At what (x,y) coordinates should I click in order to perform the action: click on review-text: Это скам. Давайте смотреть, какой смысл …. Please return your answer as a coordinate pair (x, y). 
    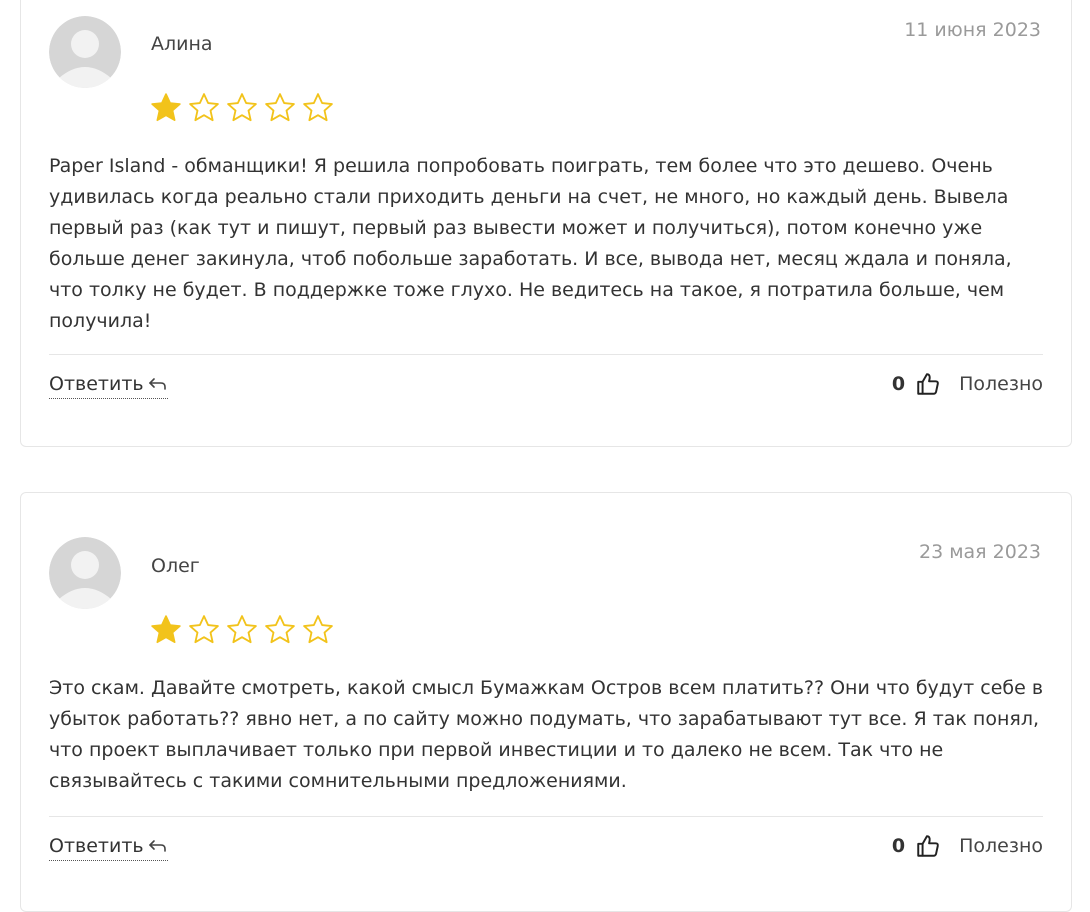
    Looking at the image, I should click on (546, 734).